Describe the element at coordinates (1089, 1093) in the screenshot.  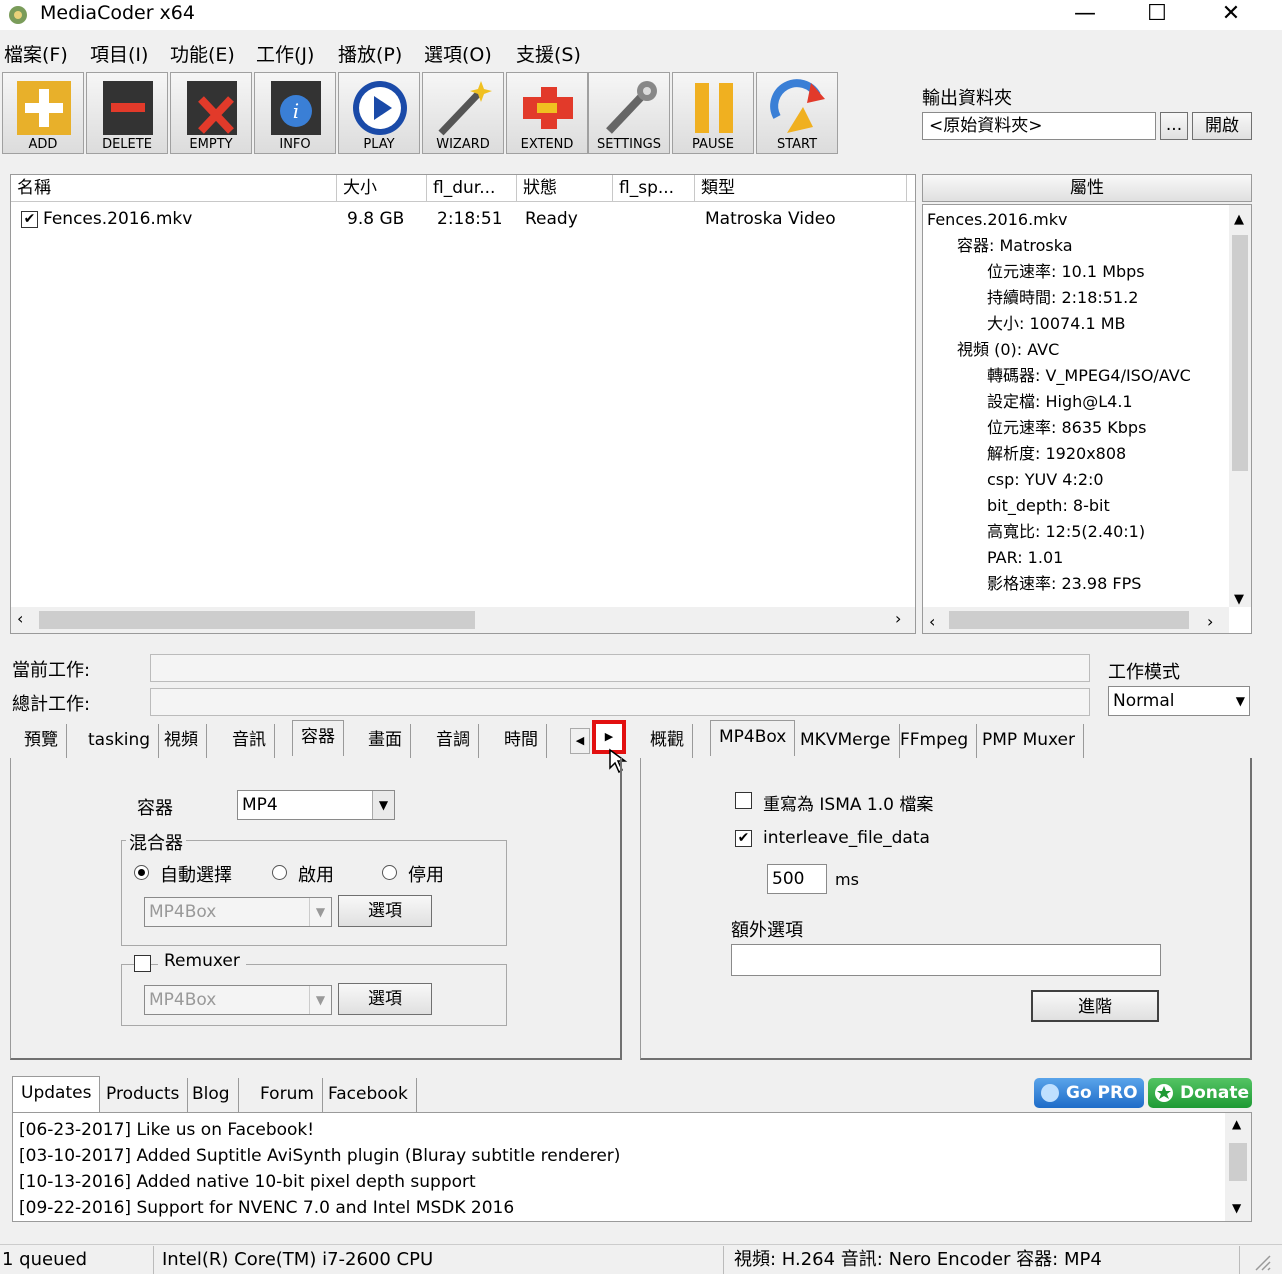
I see `go-pro-button: Go PRO` at that location.